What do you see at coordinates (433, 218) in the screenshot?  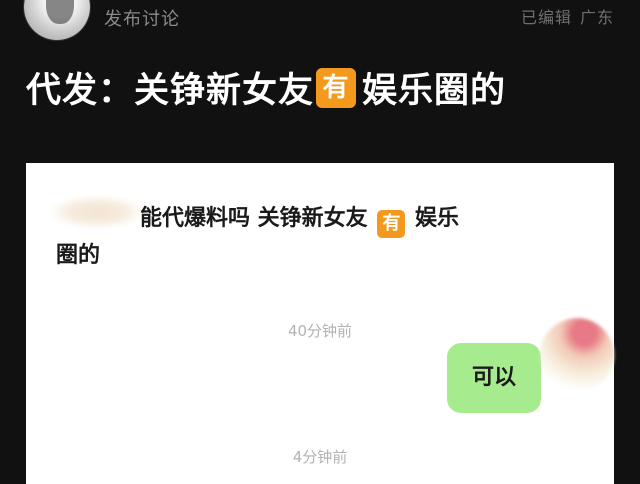 I see `incoming-line-1-after: 娱乐` at bounding box center [433, 218].